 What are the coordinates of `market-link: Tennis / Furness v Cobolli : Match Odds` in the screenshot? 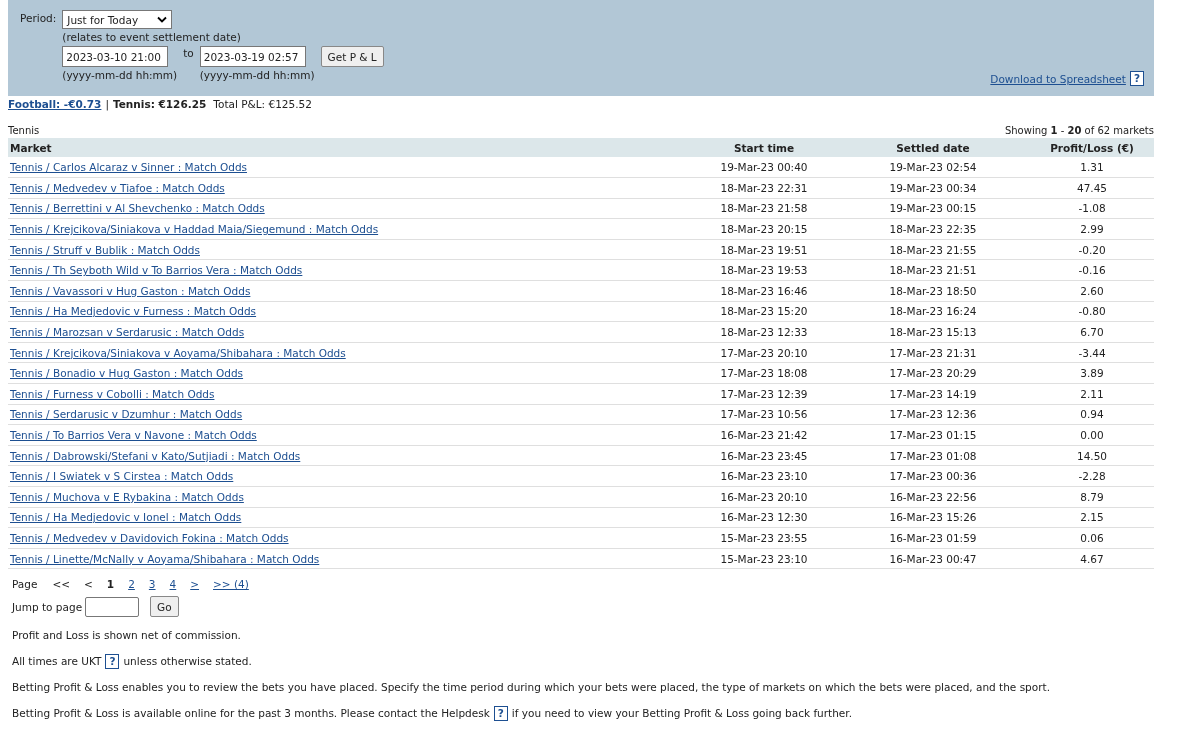 It's located at (112, 393).